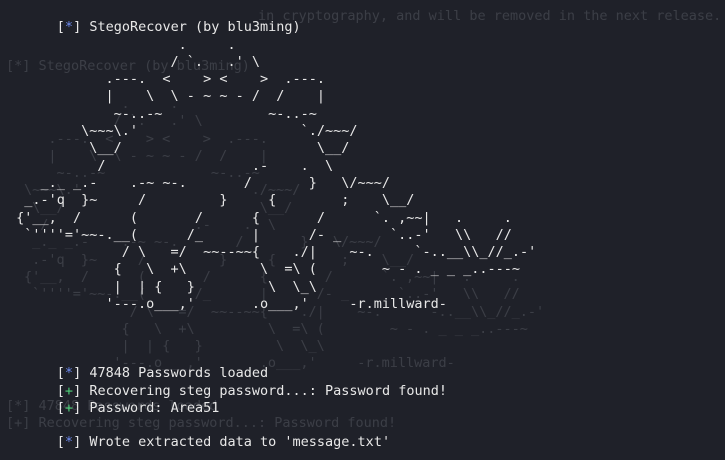 The height and width of the screenshot is (460, 725). Describe the element at coordinates (195, 27) in the screenshot. I see `title-text: StegoRecover (by blu3ming)` at that location.